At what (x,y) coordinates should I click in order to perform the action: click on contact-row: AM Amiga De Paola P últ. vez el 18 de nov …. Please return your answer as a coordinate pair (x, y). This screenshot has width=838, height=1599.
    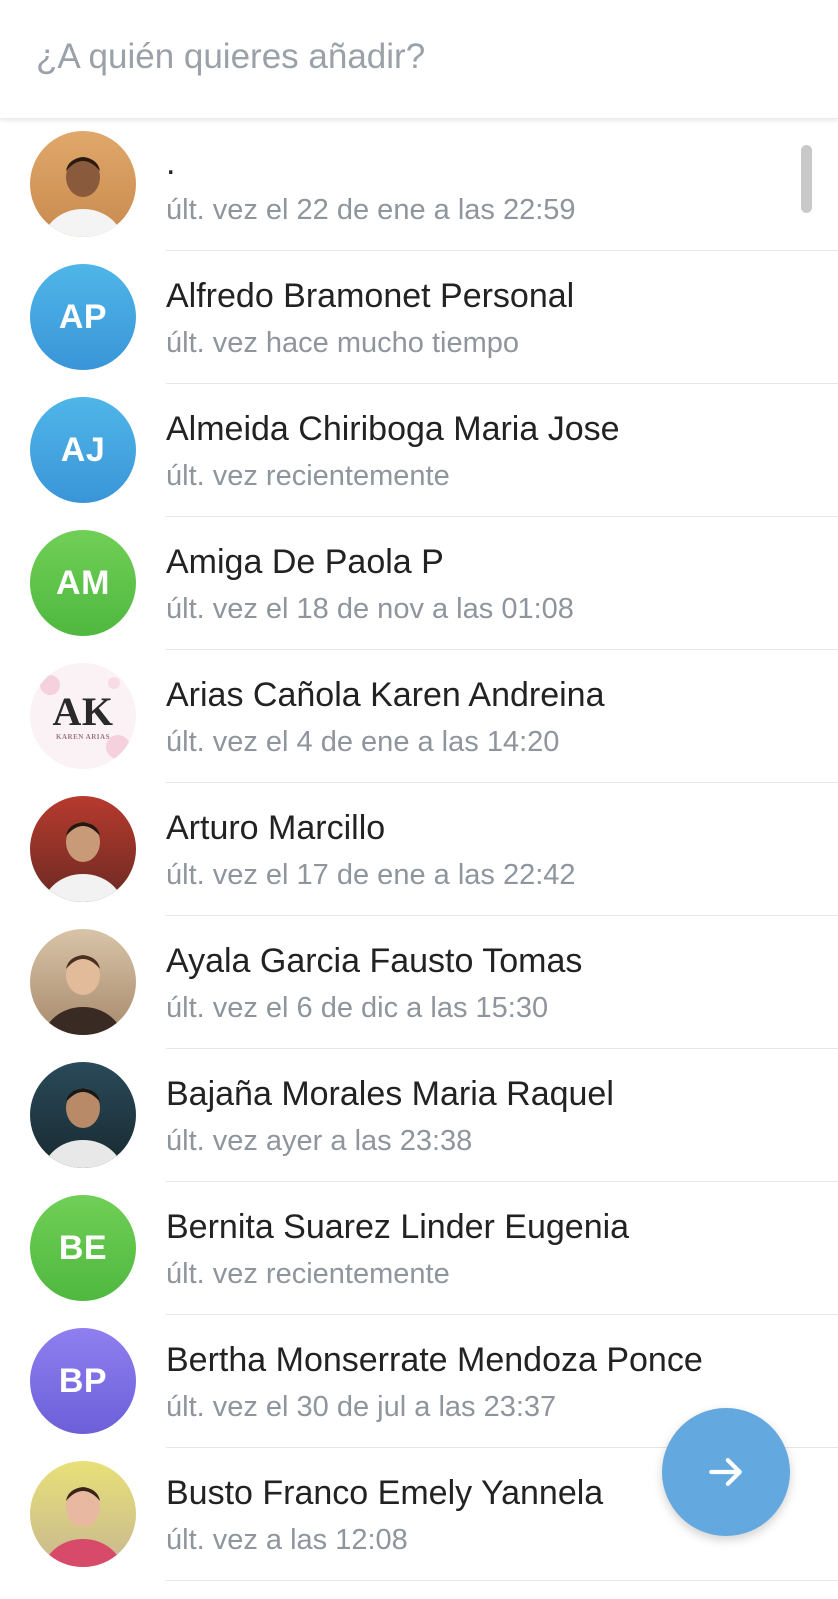
    Looking at the image, I should click on (419, 583).